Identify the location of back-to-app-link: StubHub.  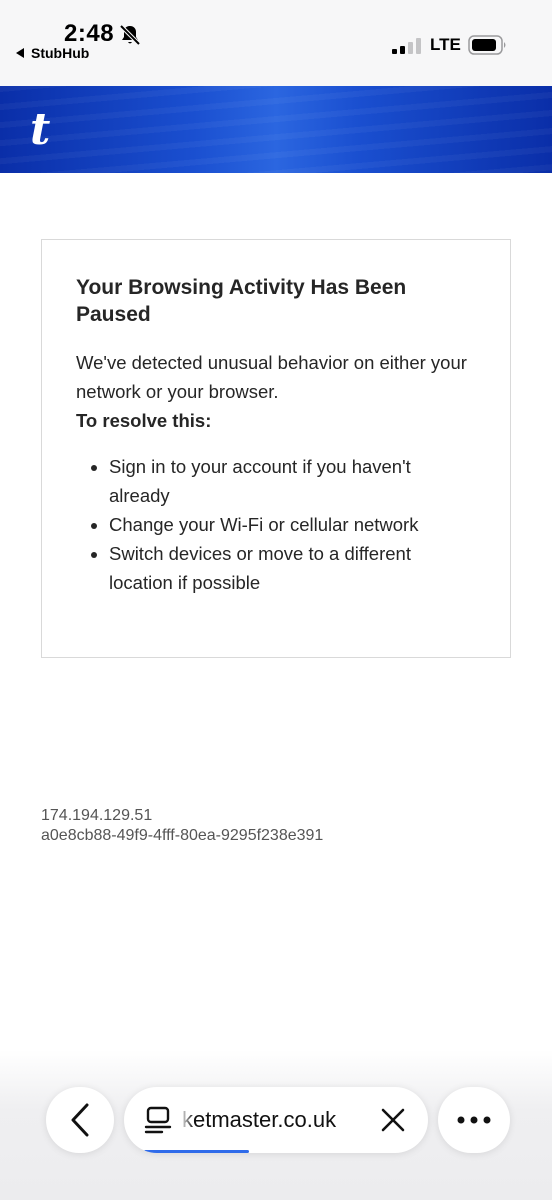
(52, 53).